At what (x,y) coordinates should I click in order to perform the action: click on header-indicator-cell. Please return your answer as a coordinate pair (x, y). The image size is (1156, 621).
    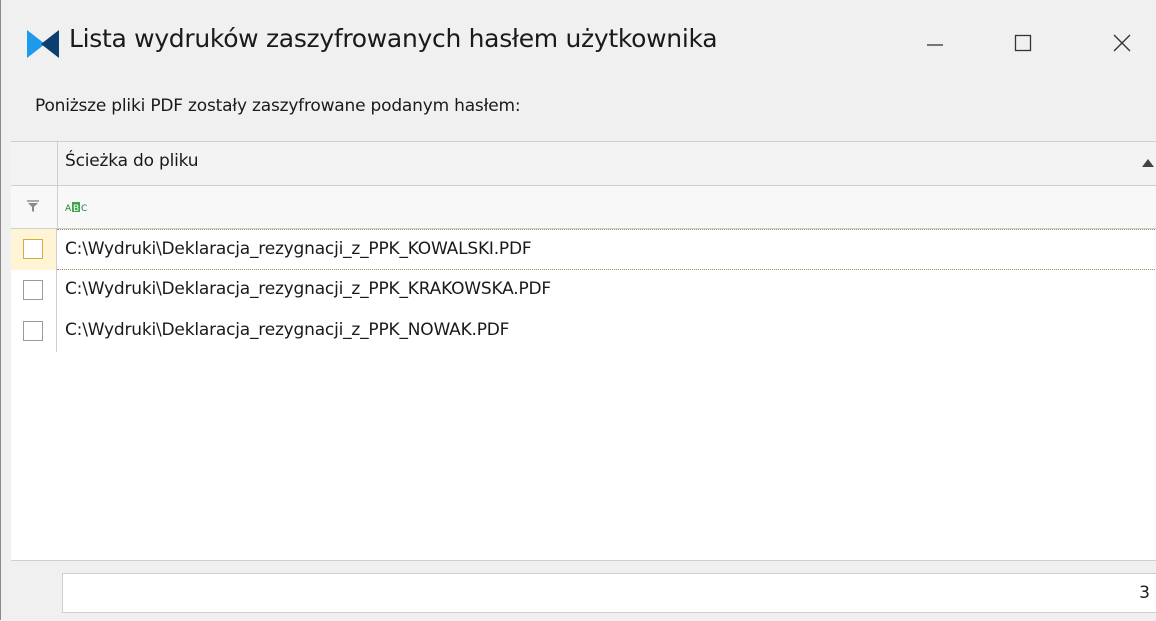
    Looking at the image, I should click on (34, 163).